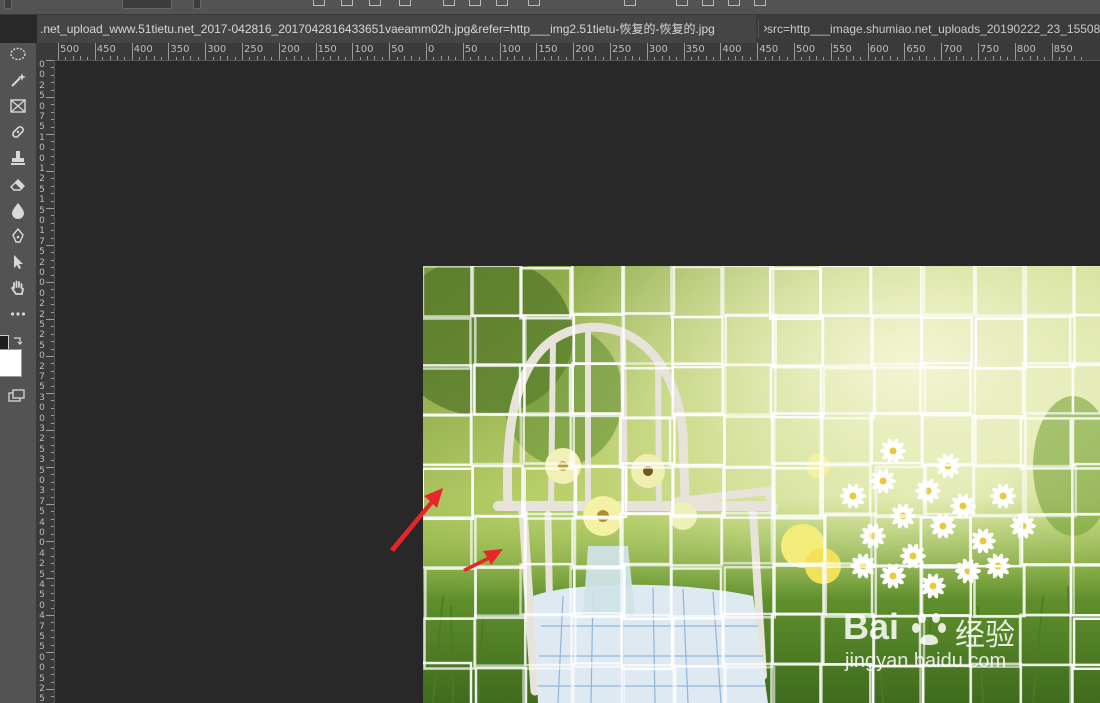 This screenshot has height=703, width=1100. Describe the element at coordinates (18, 210) in the screenshot. I see `blur-icon` at that location.